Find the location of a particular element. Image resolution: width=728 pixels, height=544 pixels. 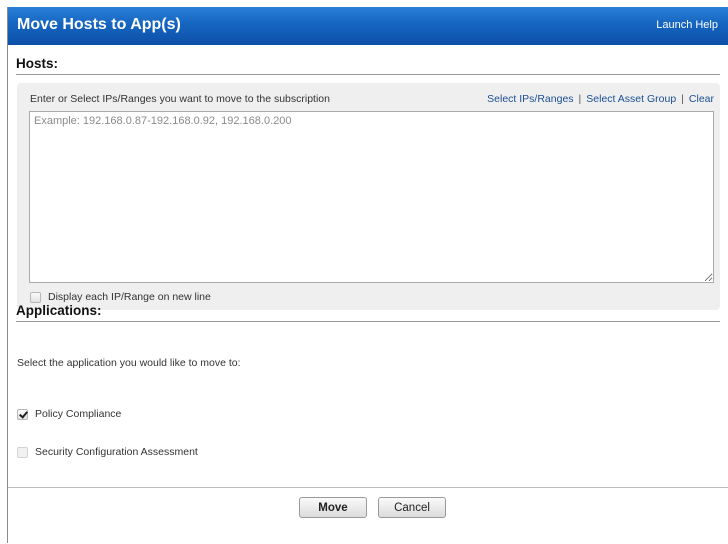

app-option-security-configuration-assessment: Security Configuration Assessment is located at coordinates (107, 452).